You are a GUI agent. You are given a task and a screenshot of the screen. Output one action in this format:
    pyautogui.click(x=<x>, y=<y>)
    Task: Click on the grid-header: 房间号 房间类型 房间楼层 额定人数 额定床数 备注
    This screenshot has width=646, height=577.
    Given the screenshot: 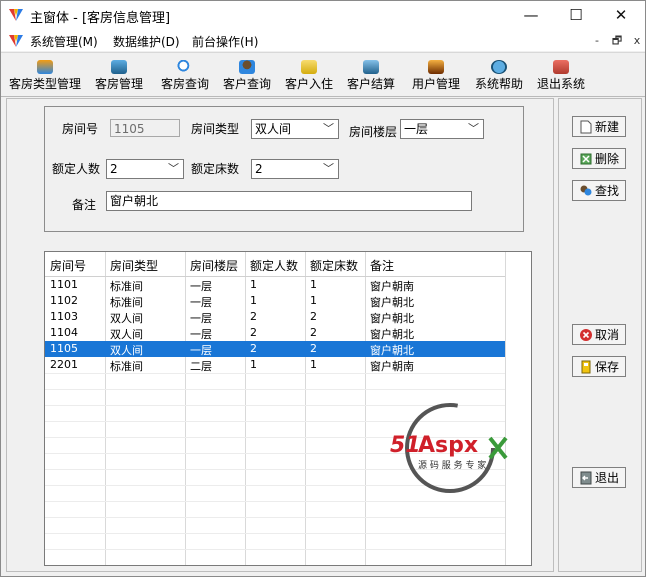 What is the action you would take?
    pyautogui.click(x=275, y=264)
    